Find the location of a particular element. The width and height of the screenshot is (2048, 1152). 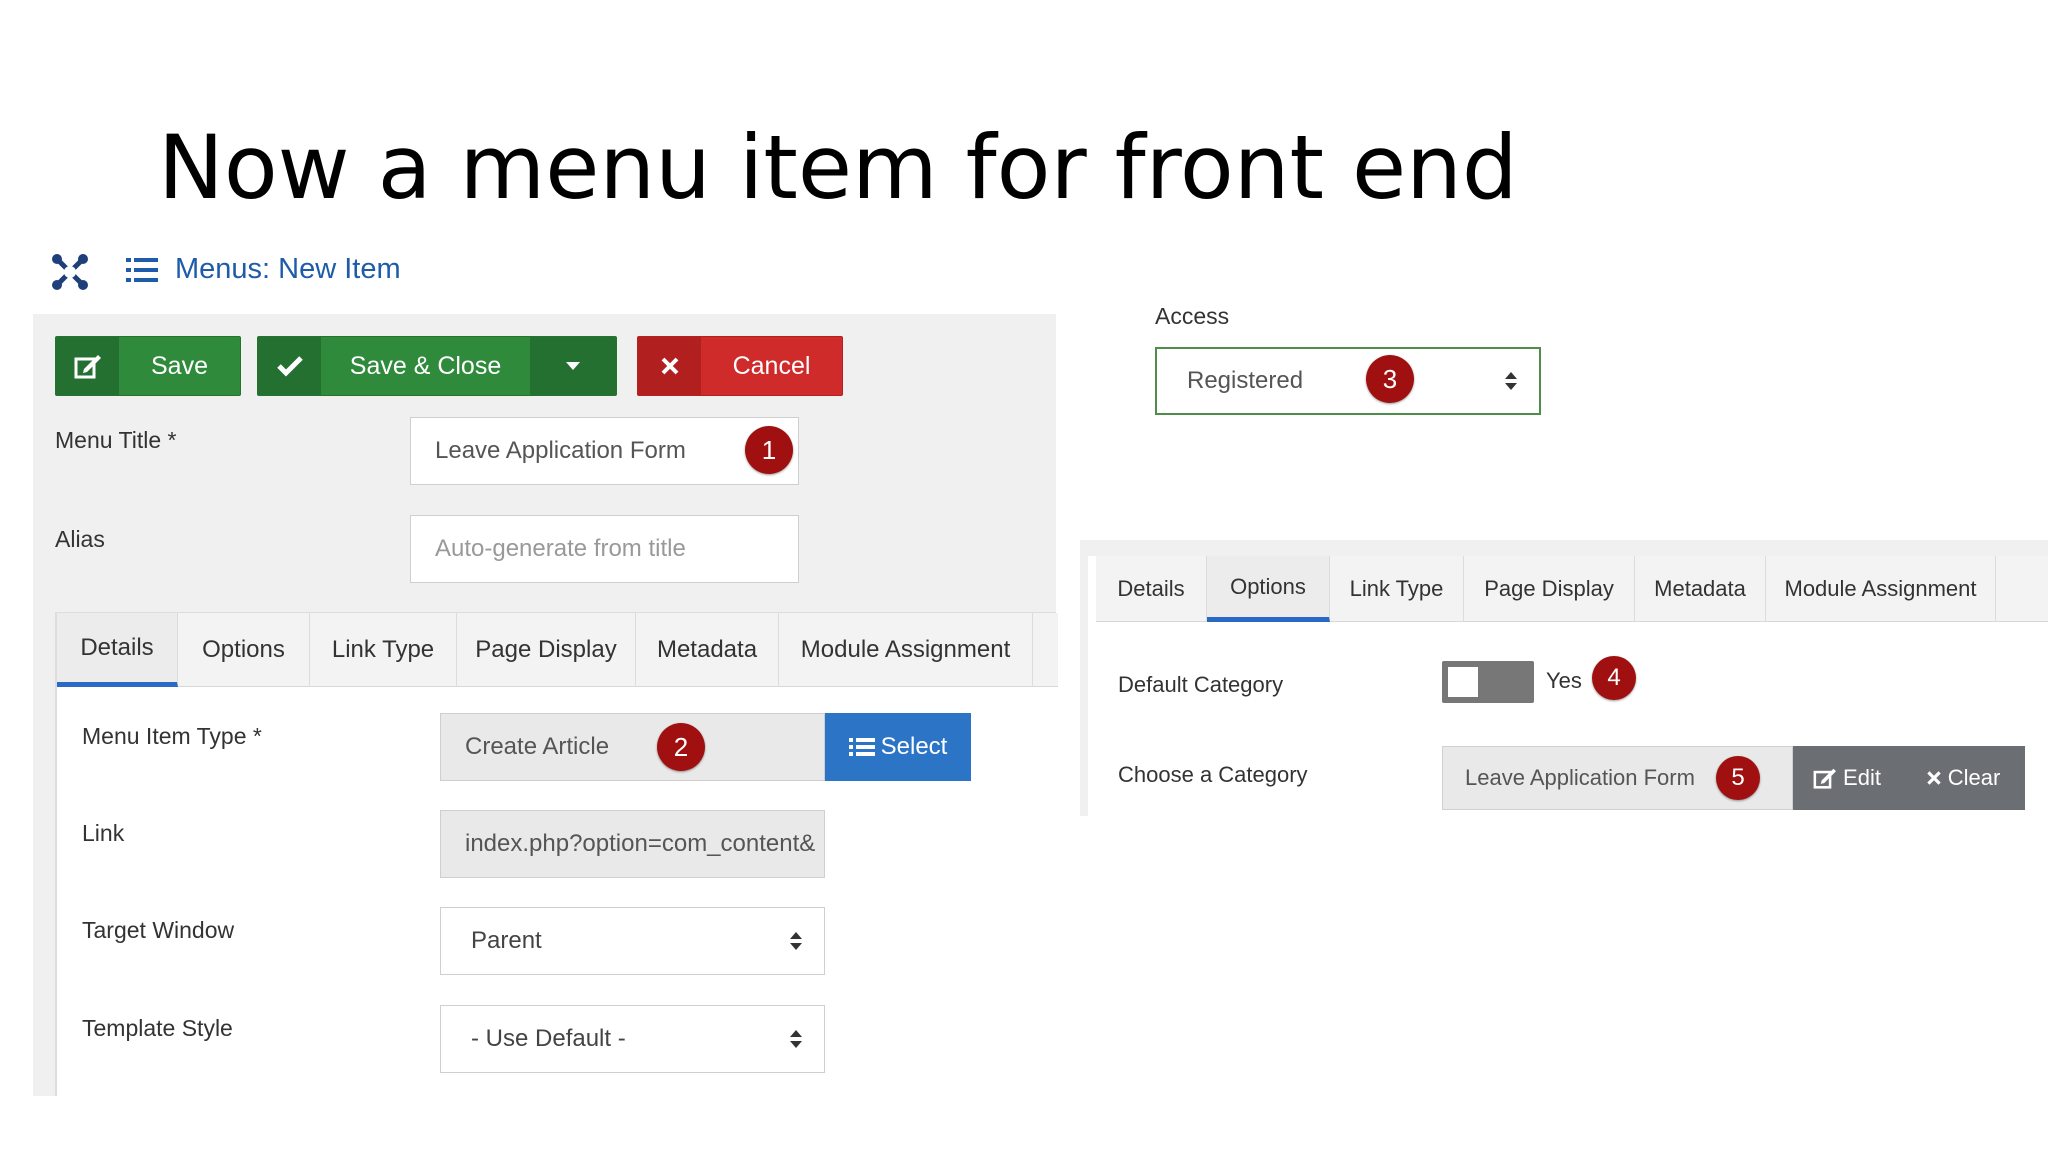

template-style-select: - Use Default - is located at coordinates (632, 1039).